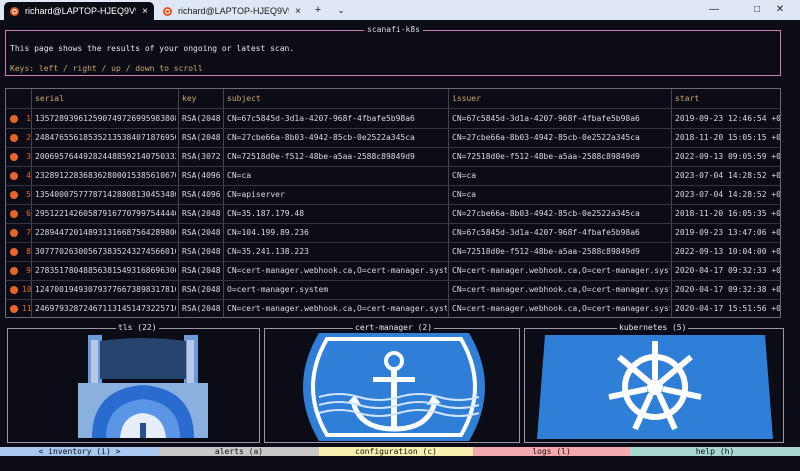  What do you see at coordinates (551, 451) in the screenshot?
I see `nav-logs: logs (l)` at bounding box center [551, 451].